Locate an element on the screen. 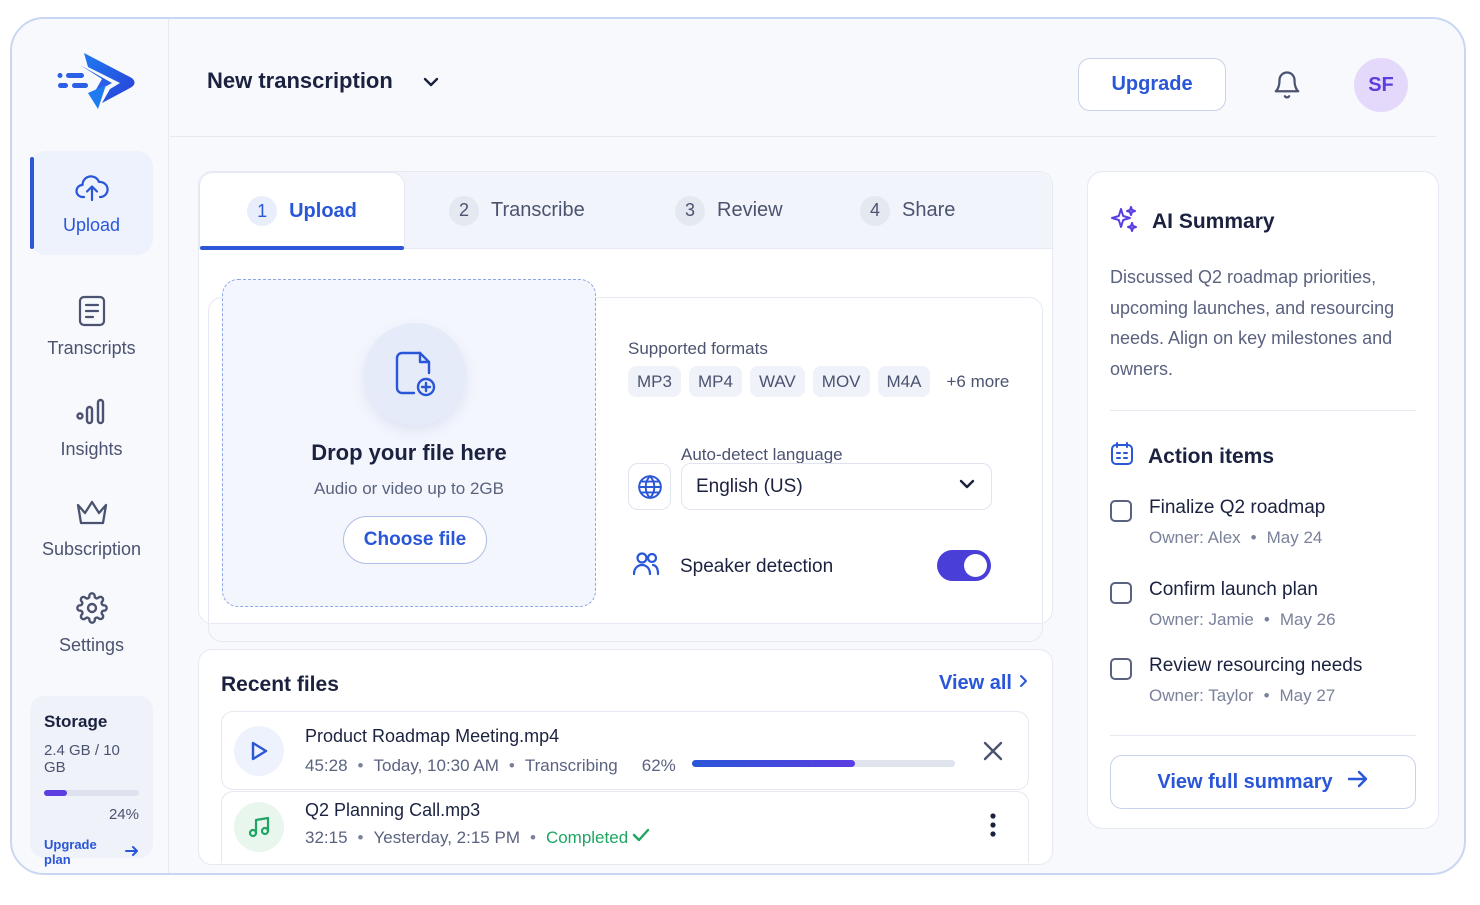  format-chip: WAV is located at coordinates (777, 381).